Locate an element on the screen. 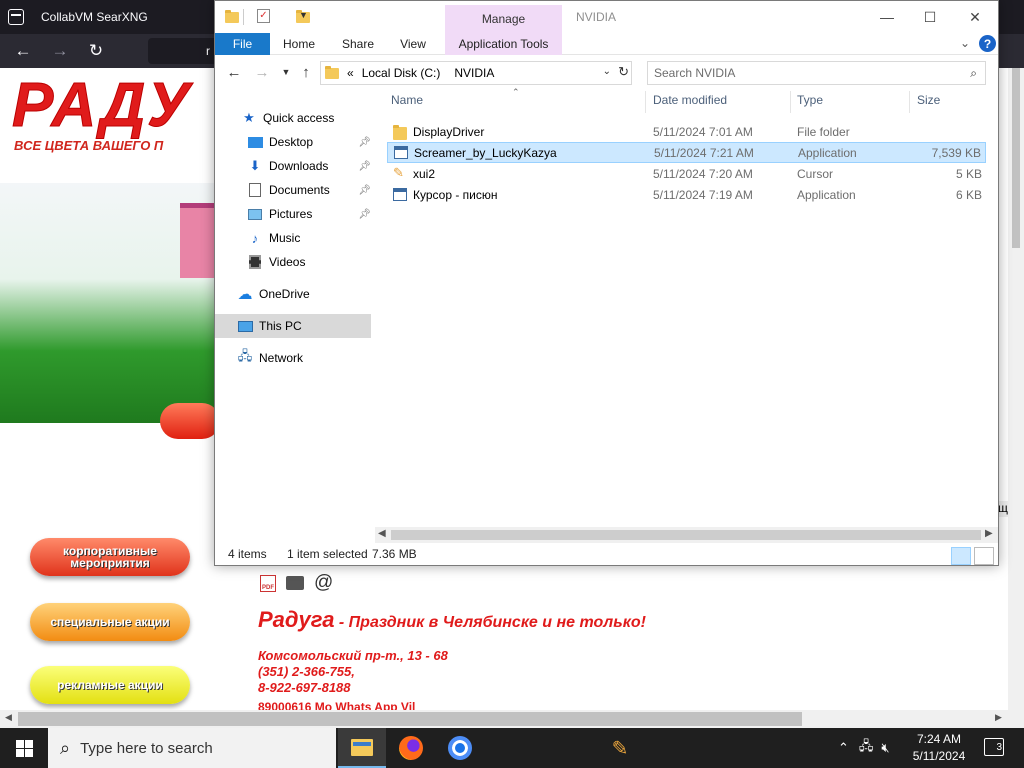 This screenshot has height=768, width=1024. nav-label: OneDrive is located at coordinates (284, 294).